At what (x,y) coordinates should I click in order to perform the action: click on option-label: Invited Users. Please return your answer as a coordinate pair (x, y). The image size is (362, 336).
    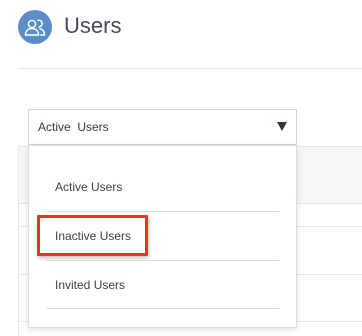
    Looking at the image, I should click on (90, 285).